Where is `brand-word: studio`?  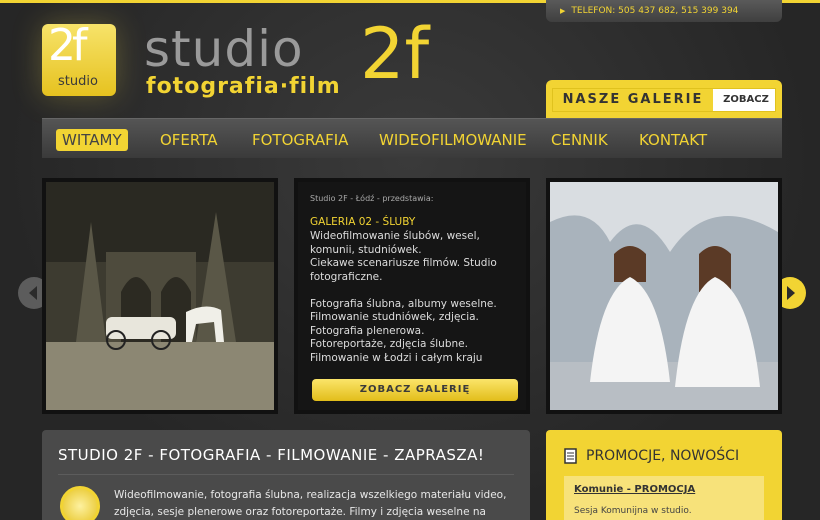
brand-word: studio is located at coordinates (224, 49).